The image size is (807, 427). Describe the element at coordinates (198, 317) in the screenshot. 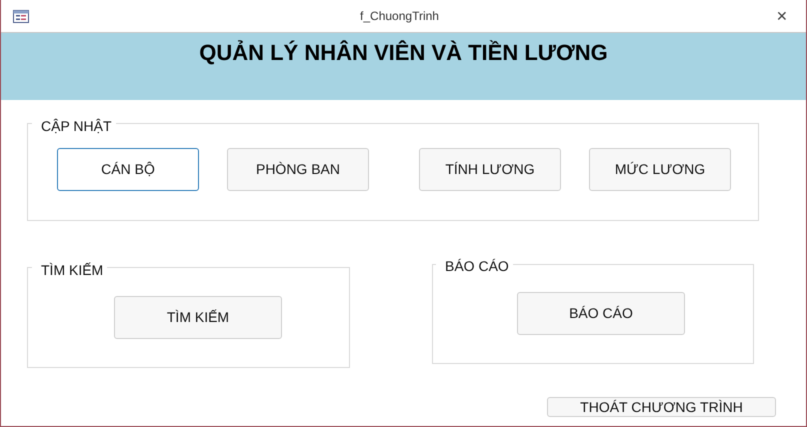

I see `menu-button: TÌM KIẾM` at that location.